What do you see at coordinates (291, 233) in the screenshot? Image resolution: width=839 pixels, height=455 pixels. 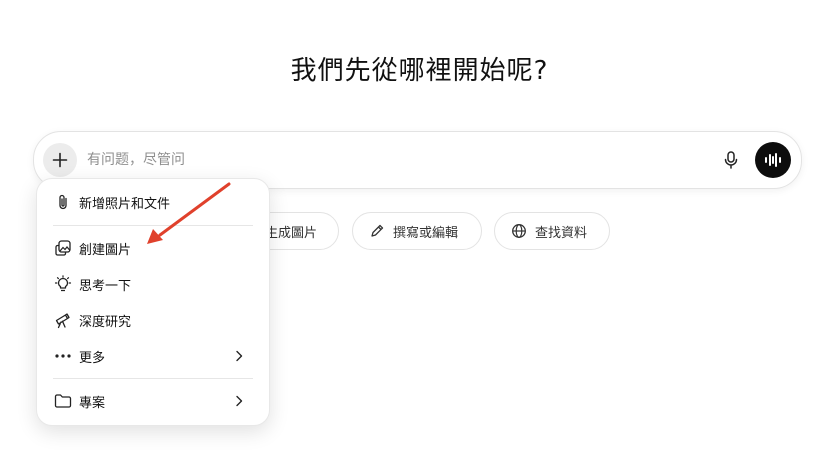 I see `chip-label: 生成圖片` at bounding box center [291, 233].